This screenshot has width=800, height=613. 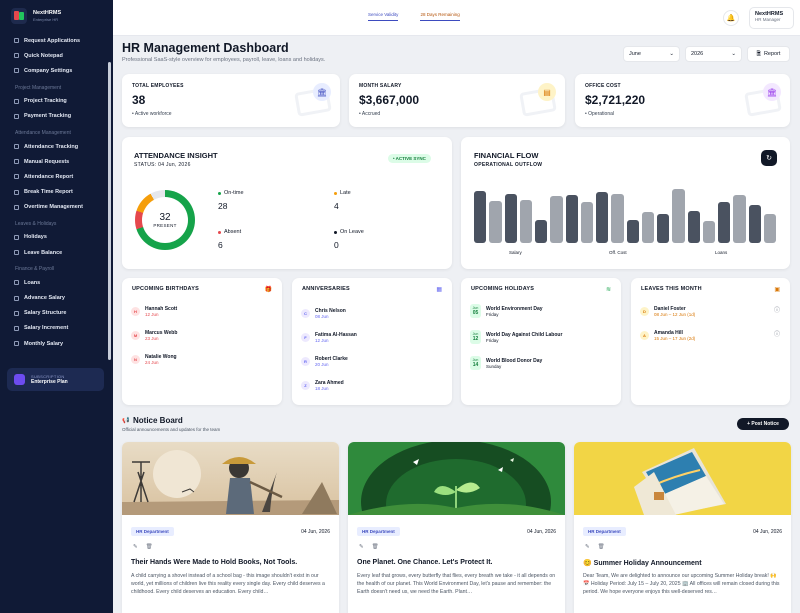 I want to click on year-select: 2026 ⌄, so click(x=713, y=54).